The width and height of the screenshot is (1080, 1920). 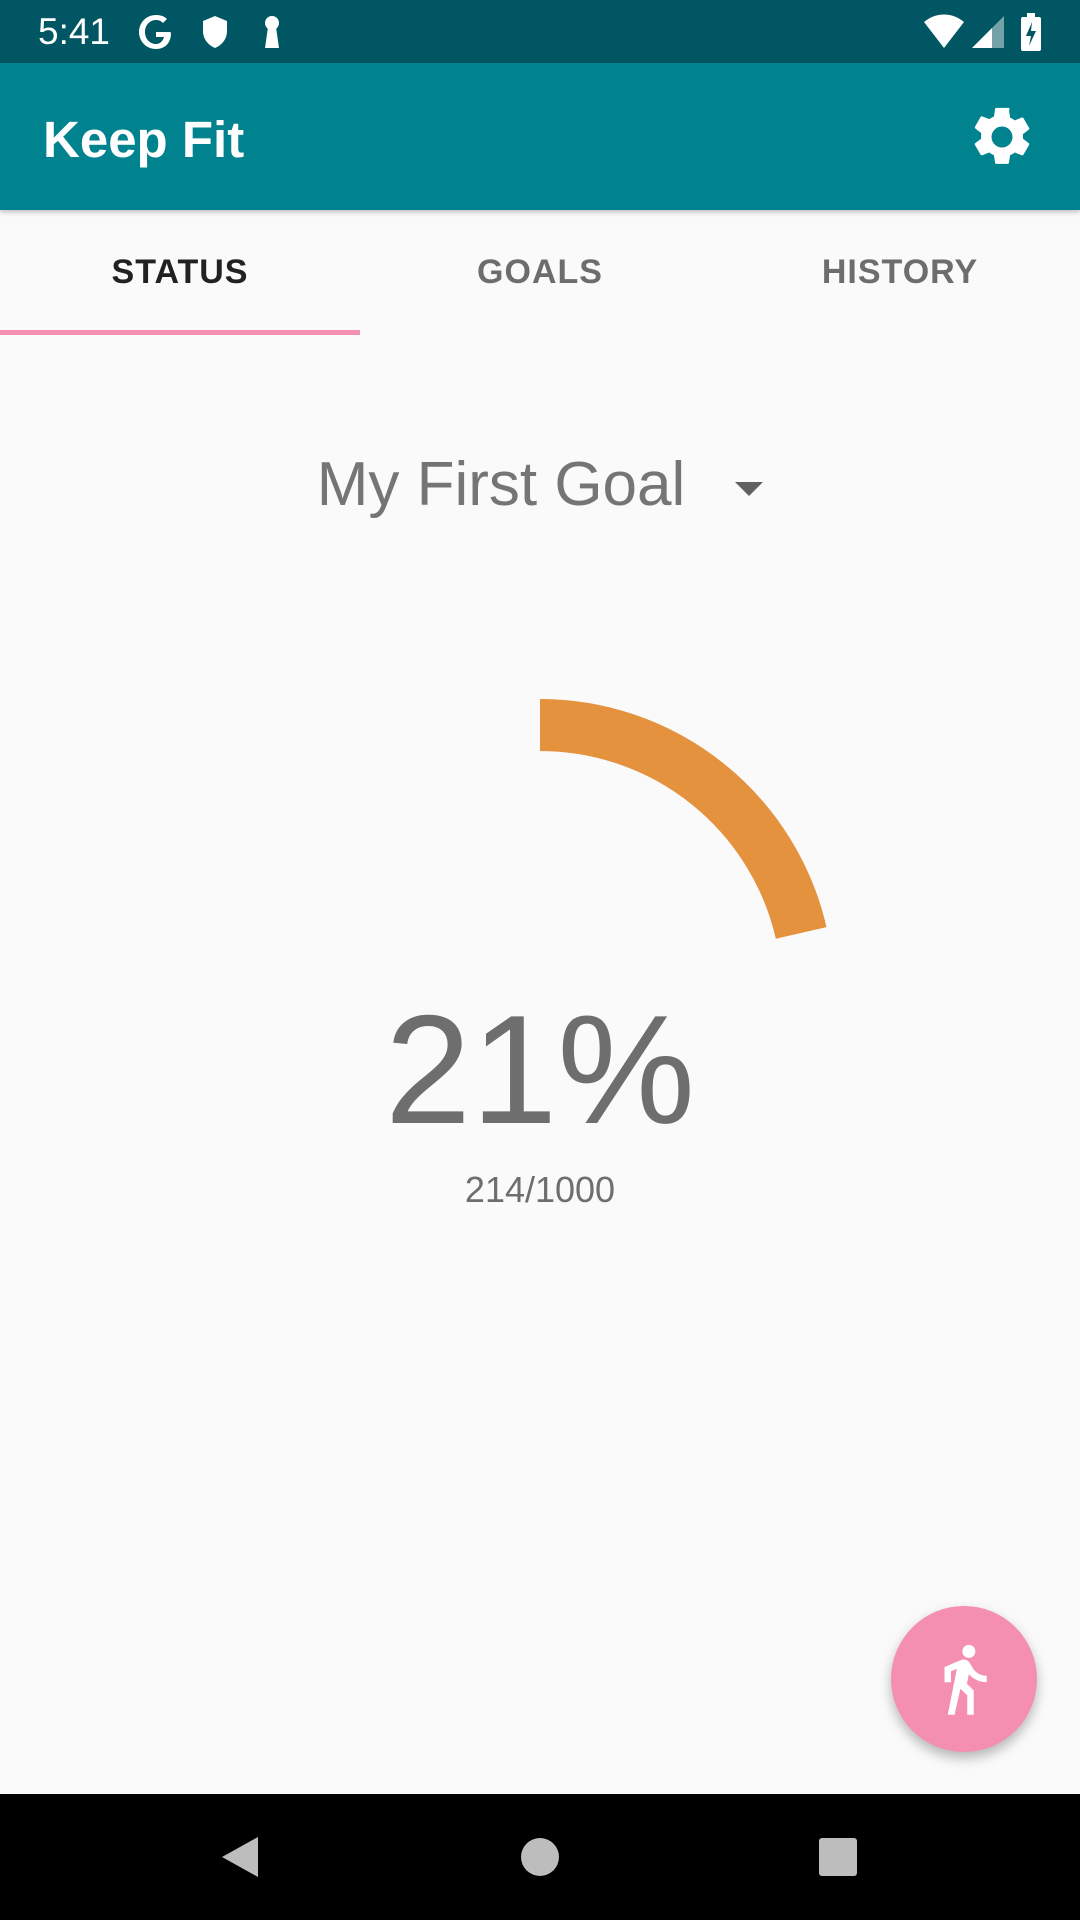 What do you see at coordinates (155, 32) in the screenshot?
I see `google-icon` at bounding box center [155, 32].